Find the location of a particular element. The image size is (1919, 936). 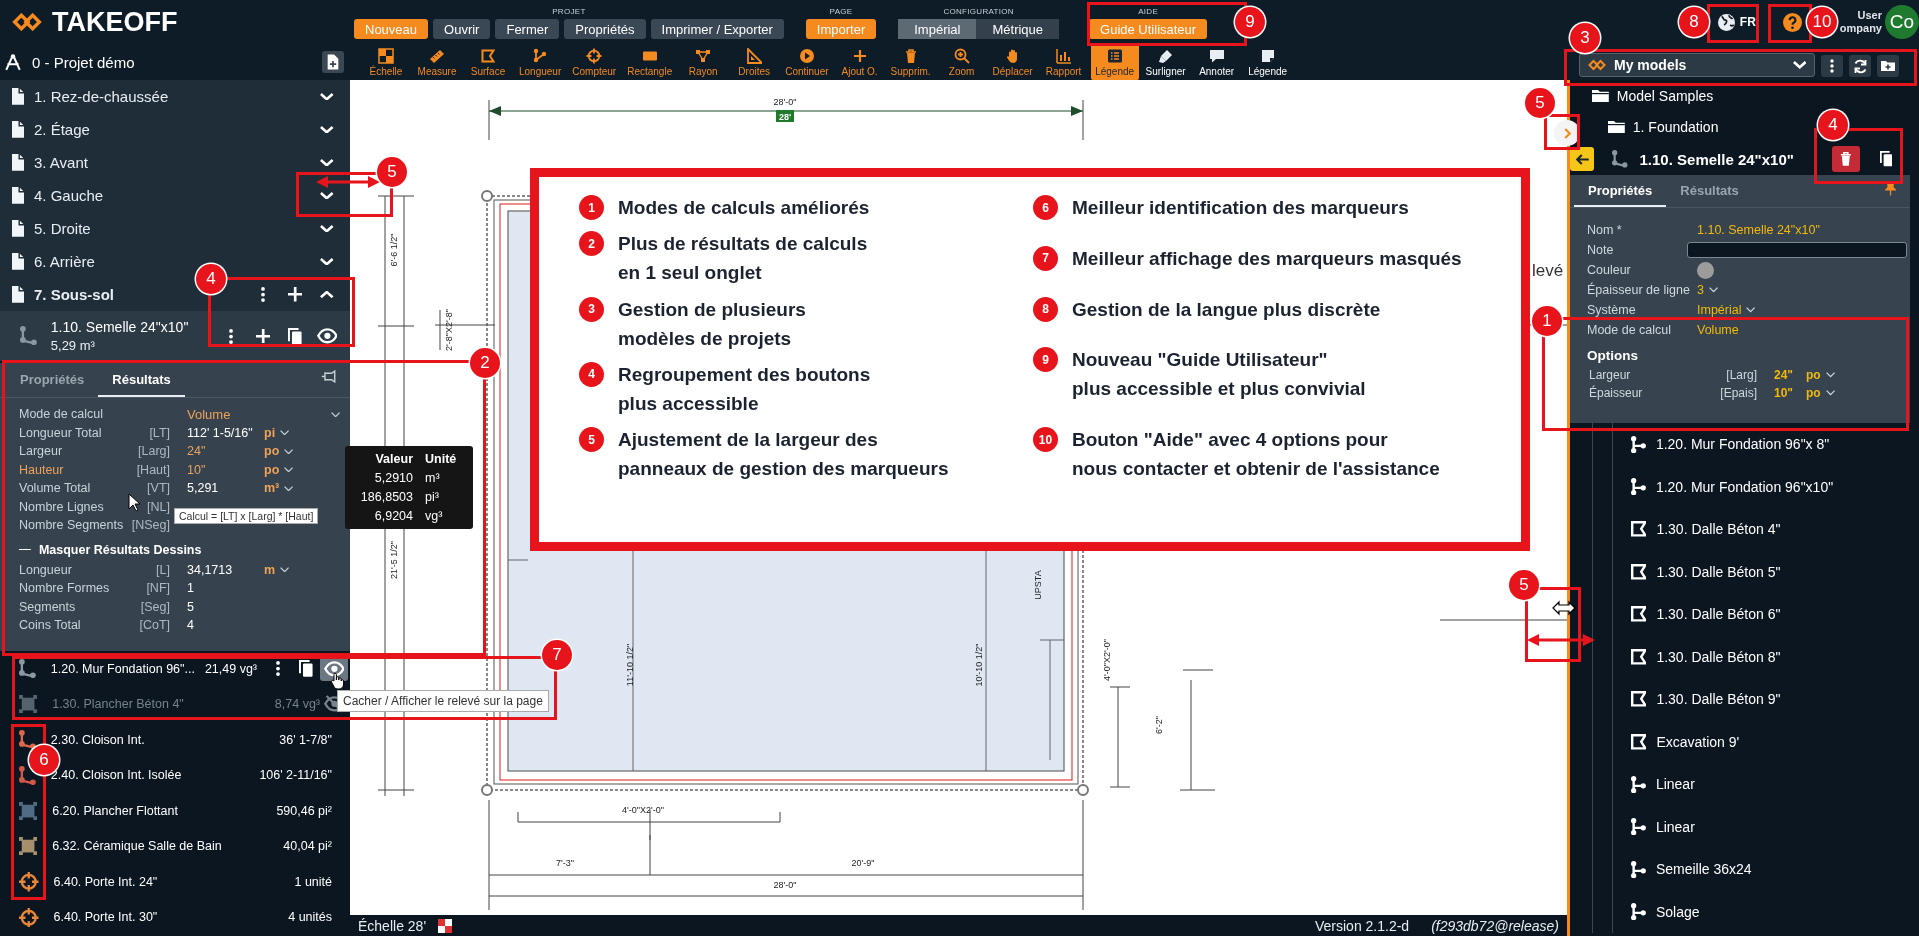

delete-button is located at coordinates (1846, 159).